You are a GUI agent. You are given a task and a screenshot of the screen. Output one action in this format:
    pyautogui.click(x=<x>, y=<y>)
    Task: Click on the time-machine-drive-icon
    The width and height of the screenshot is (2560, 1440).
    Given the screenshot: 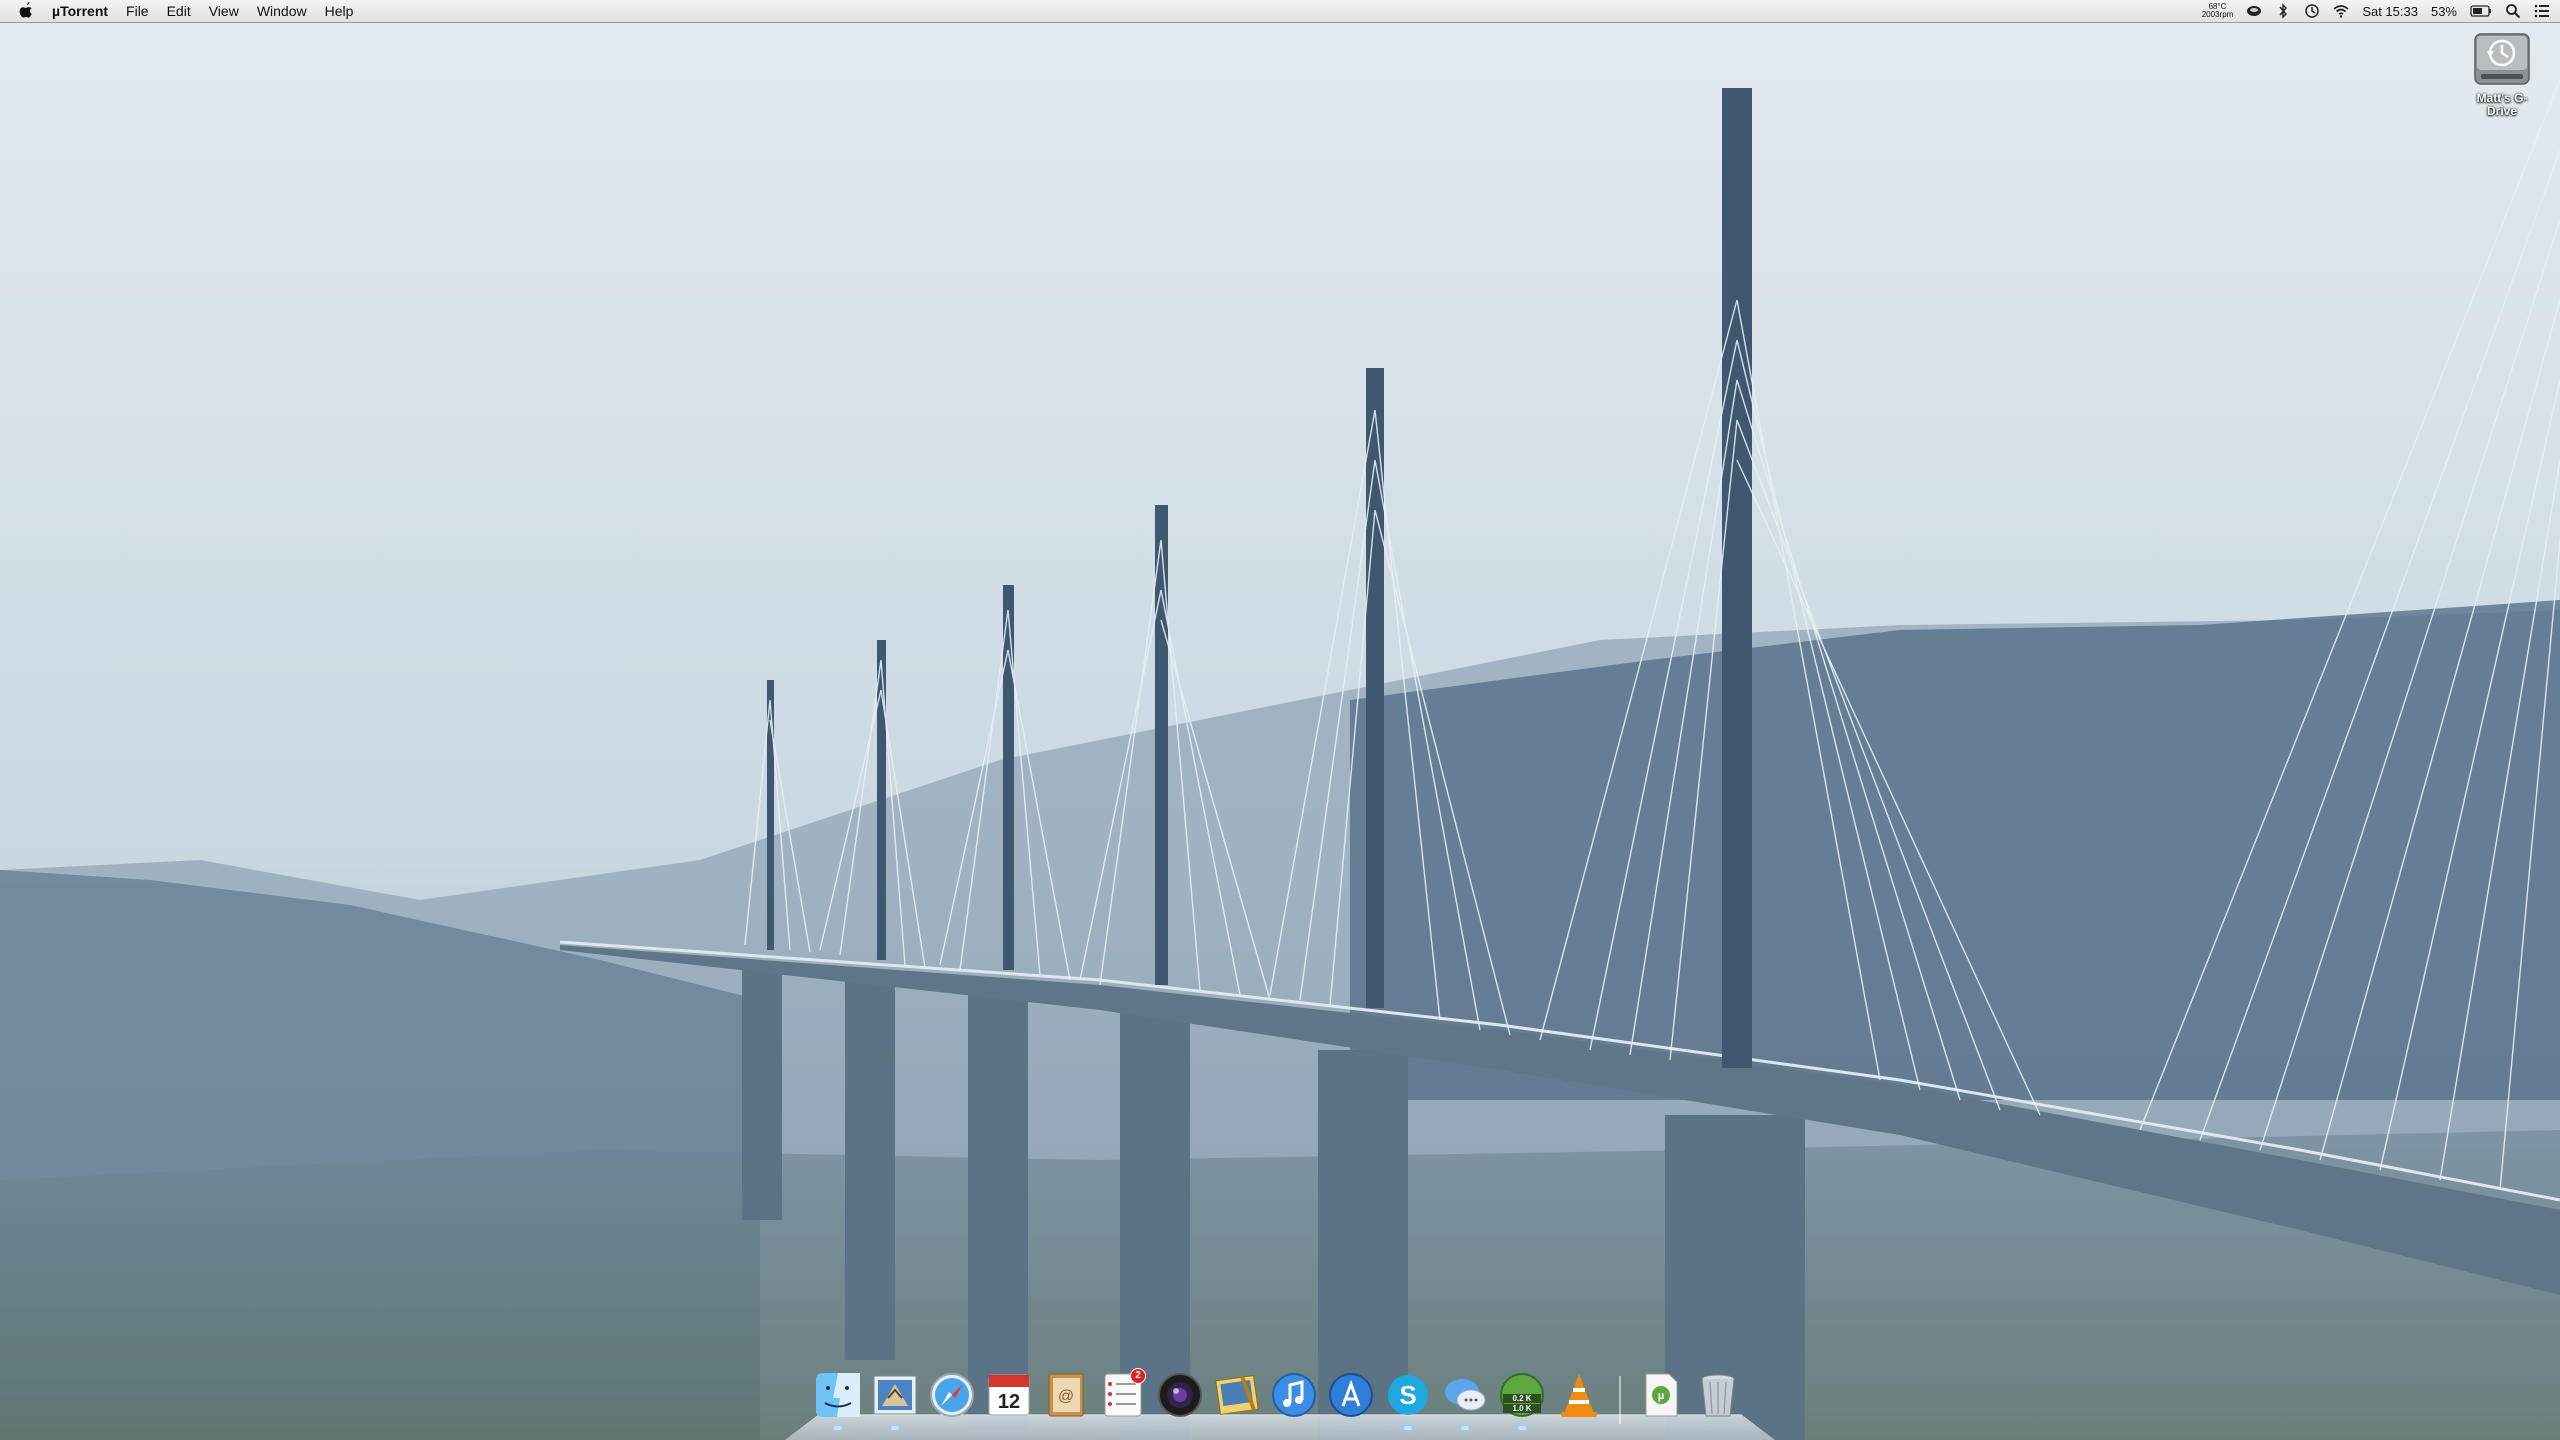 What is the action you would take?
    pyautogui.click(x=2502, y=59)
    